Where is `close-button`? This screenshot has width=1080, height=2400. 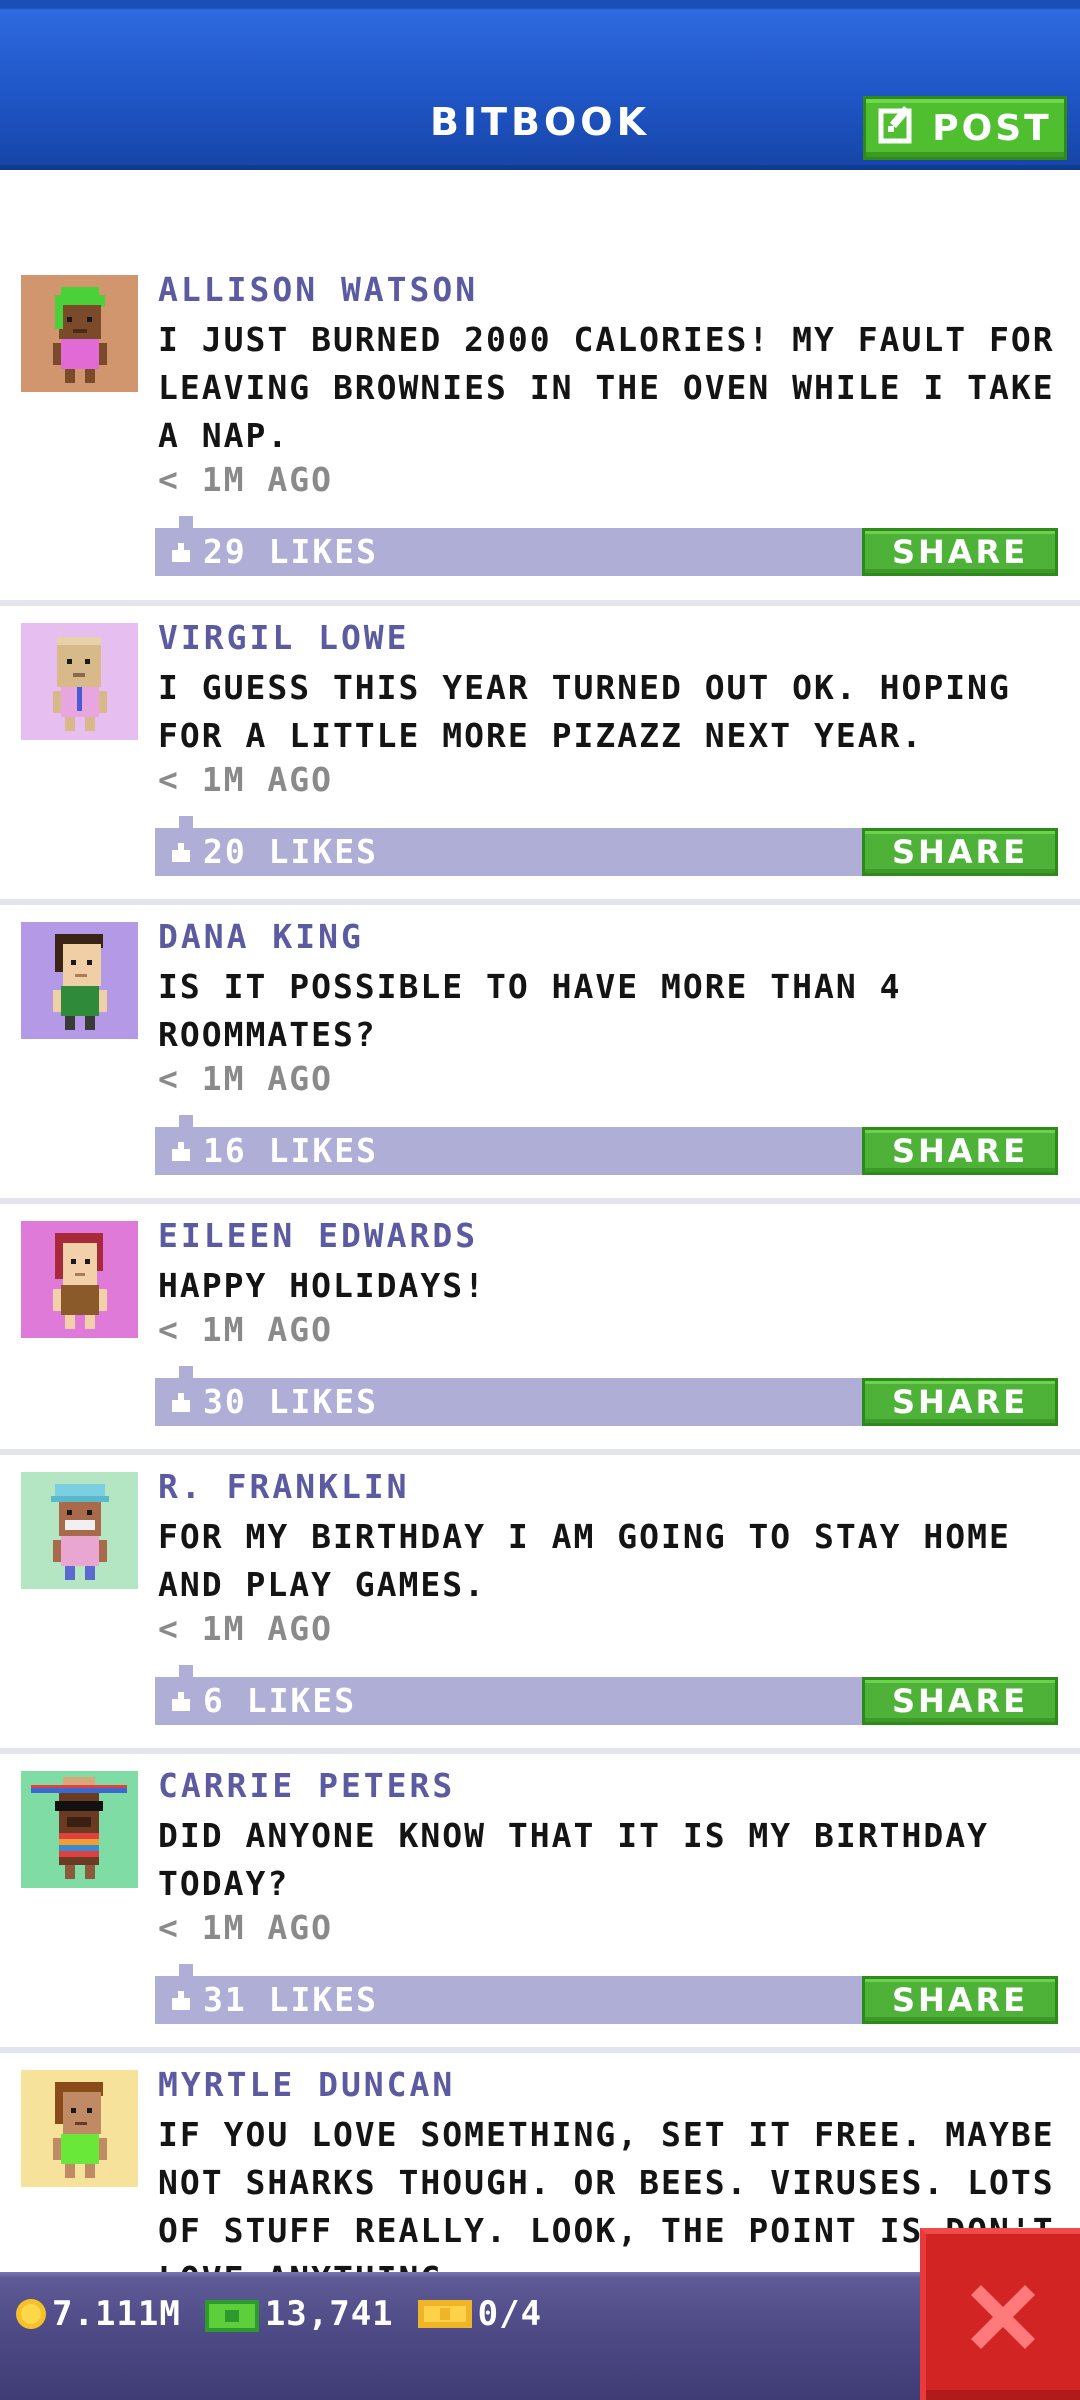 close-button is located at coordinates (1000, 2314).